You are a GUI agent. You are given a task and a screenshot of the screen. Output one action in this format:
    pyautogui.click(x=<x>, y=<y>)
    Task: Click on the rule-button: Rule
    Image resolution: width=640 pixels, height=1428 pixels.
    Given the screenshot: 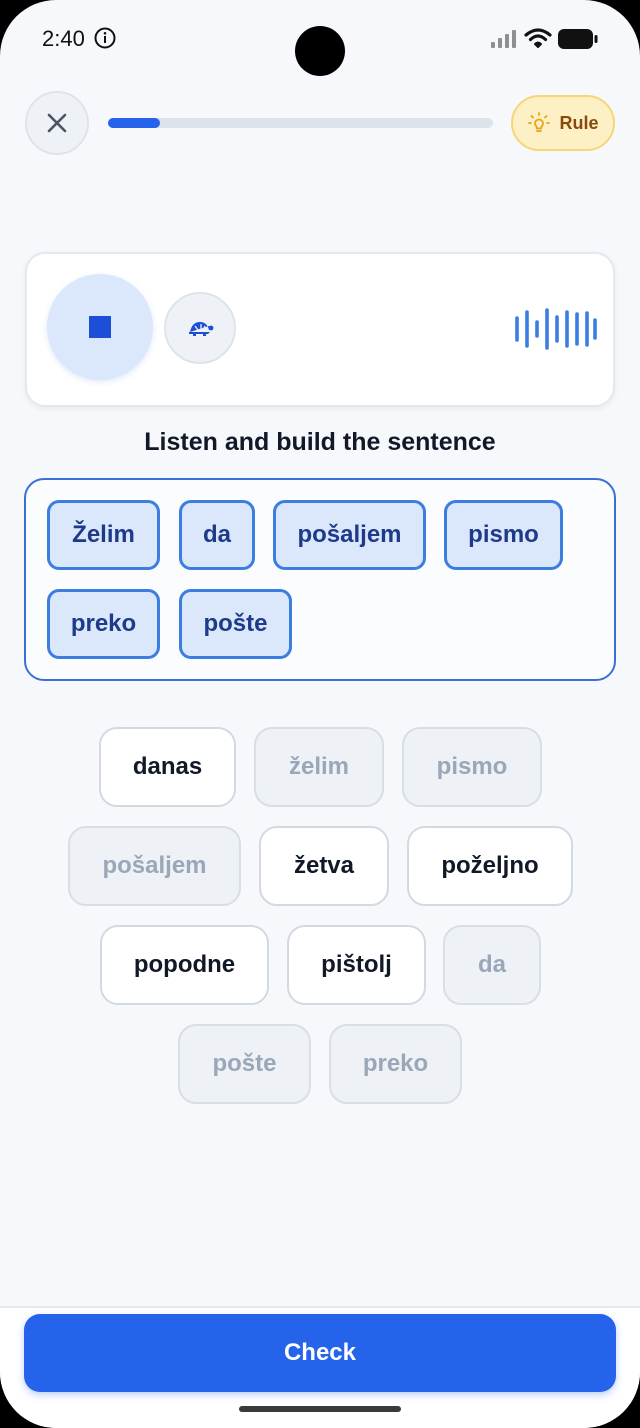 What is the action you would take?
    pyautogui.click(x=563, y=123)
    